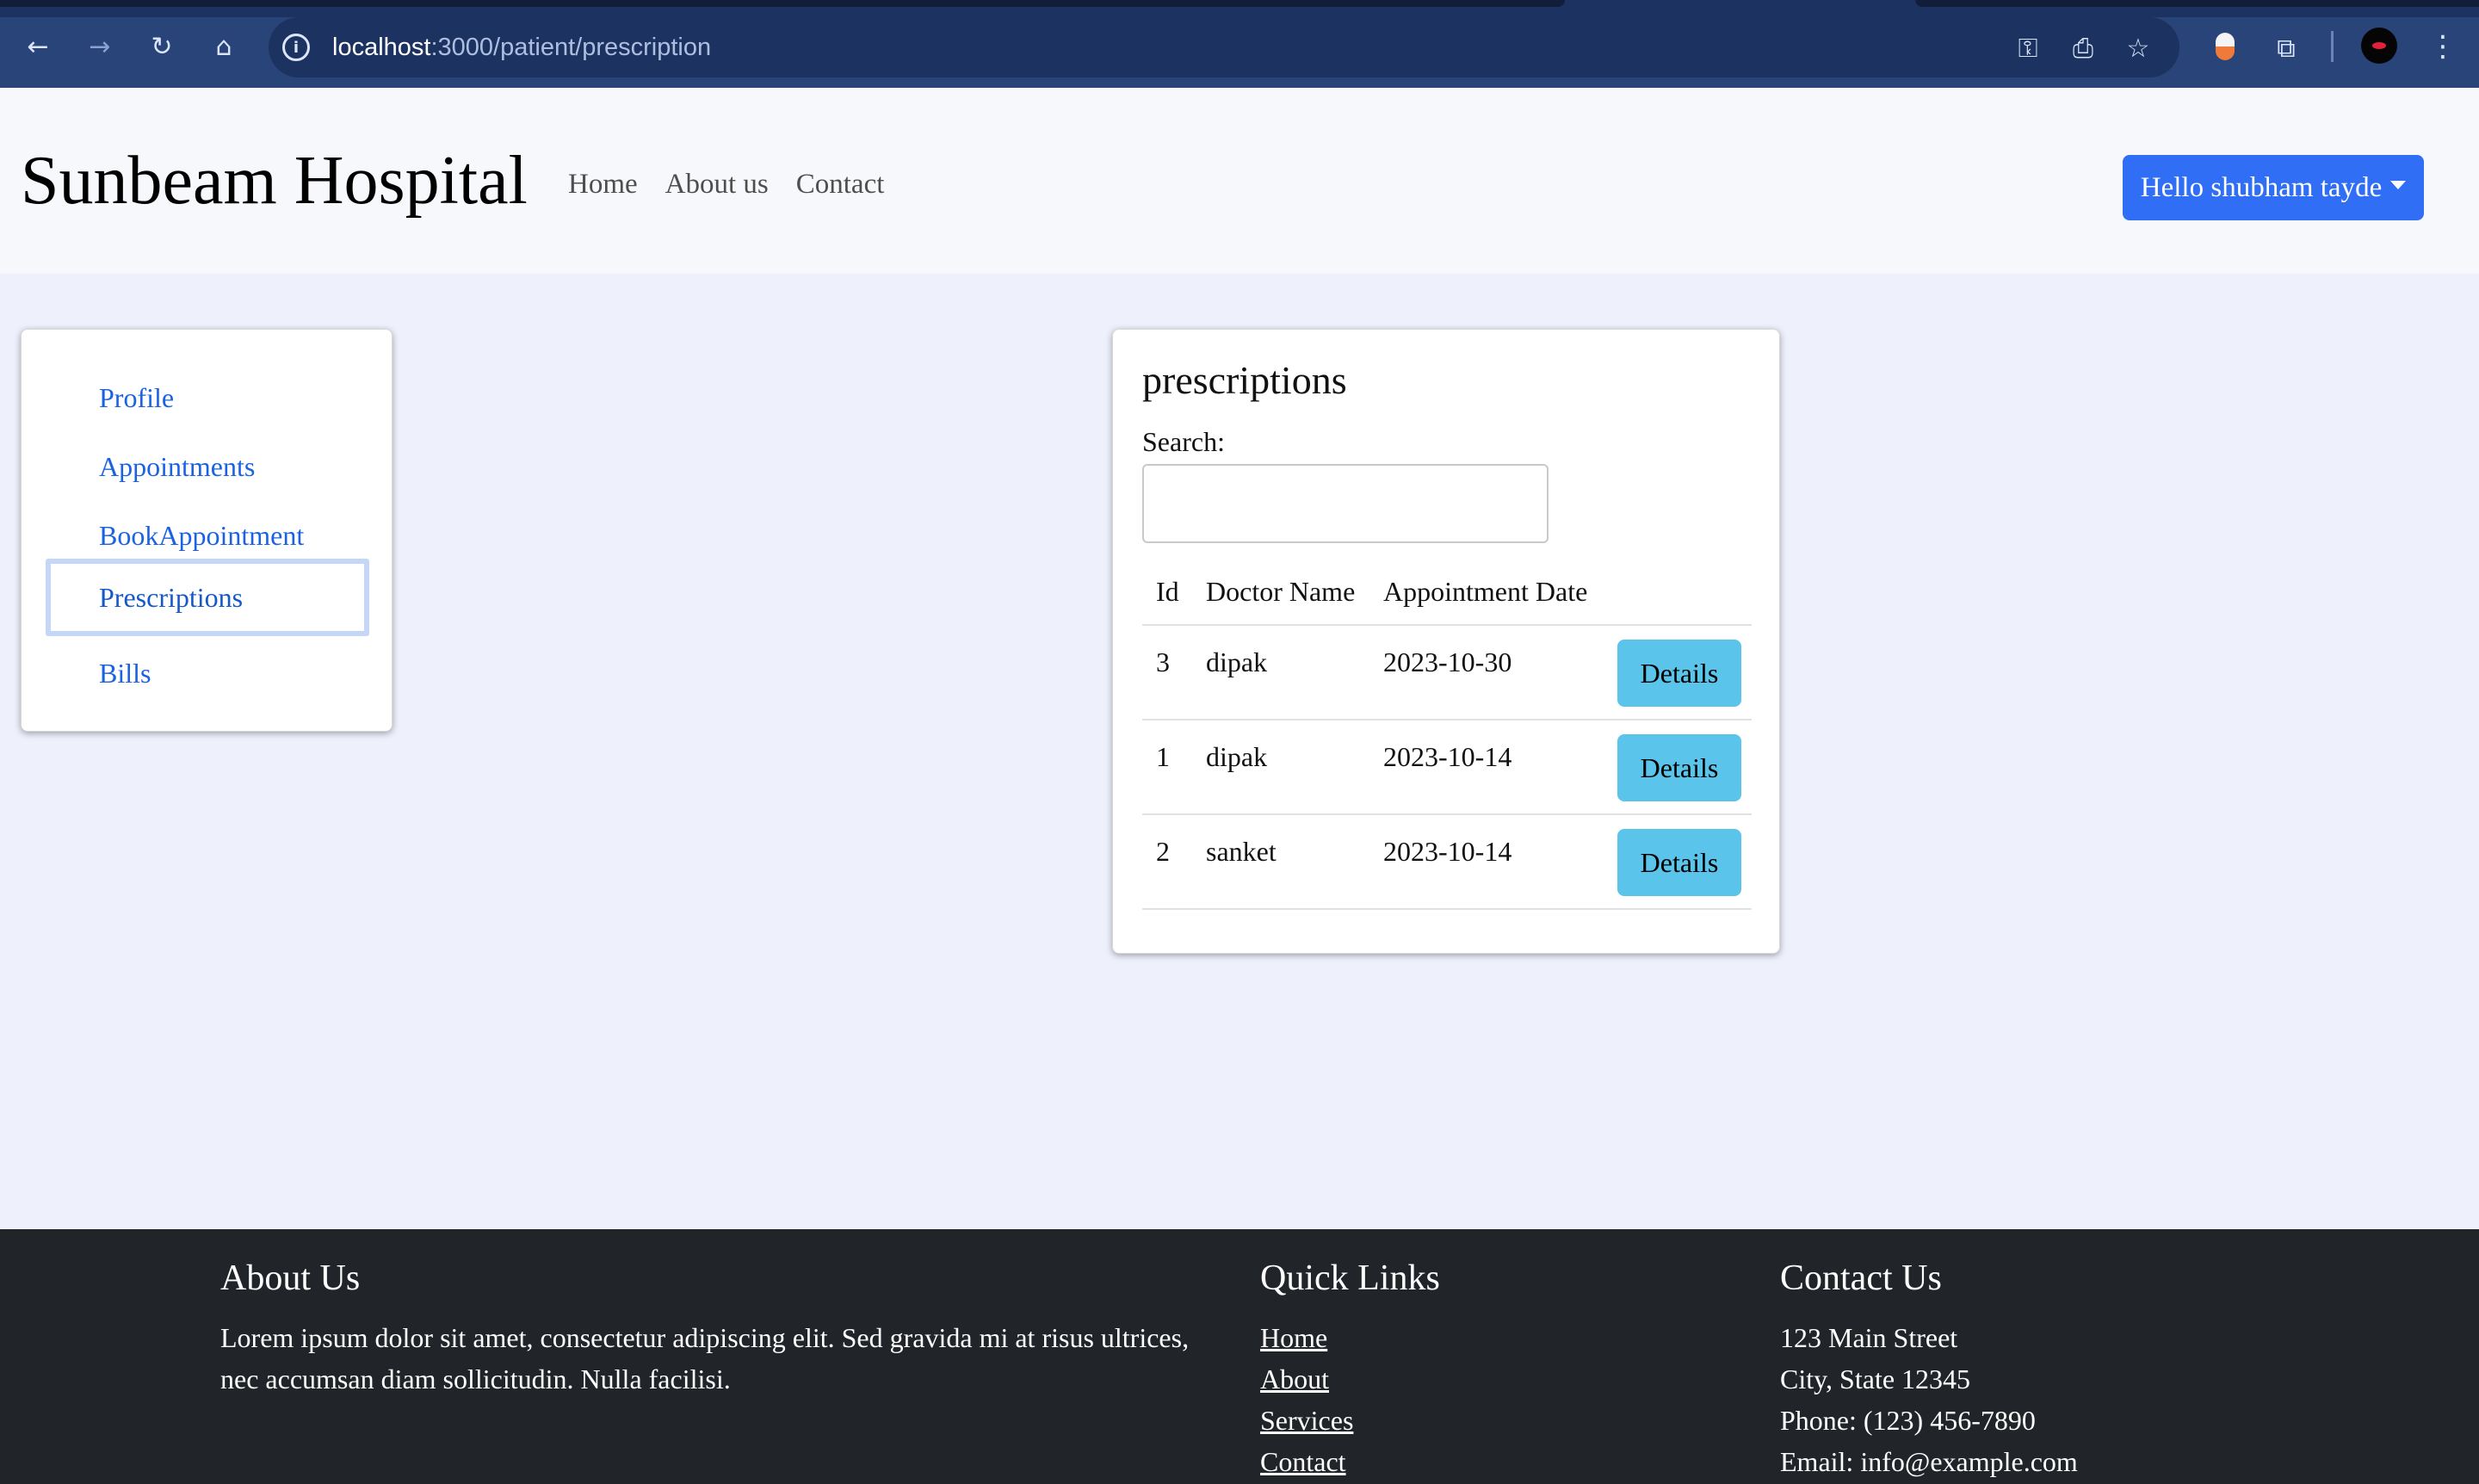  What do you see at coordinates (1224, 47) in the screenshot?
I see `address-bar: i localhost:3000/patient/prescription` at bounding box center [1224, 47].